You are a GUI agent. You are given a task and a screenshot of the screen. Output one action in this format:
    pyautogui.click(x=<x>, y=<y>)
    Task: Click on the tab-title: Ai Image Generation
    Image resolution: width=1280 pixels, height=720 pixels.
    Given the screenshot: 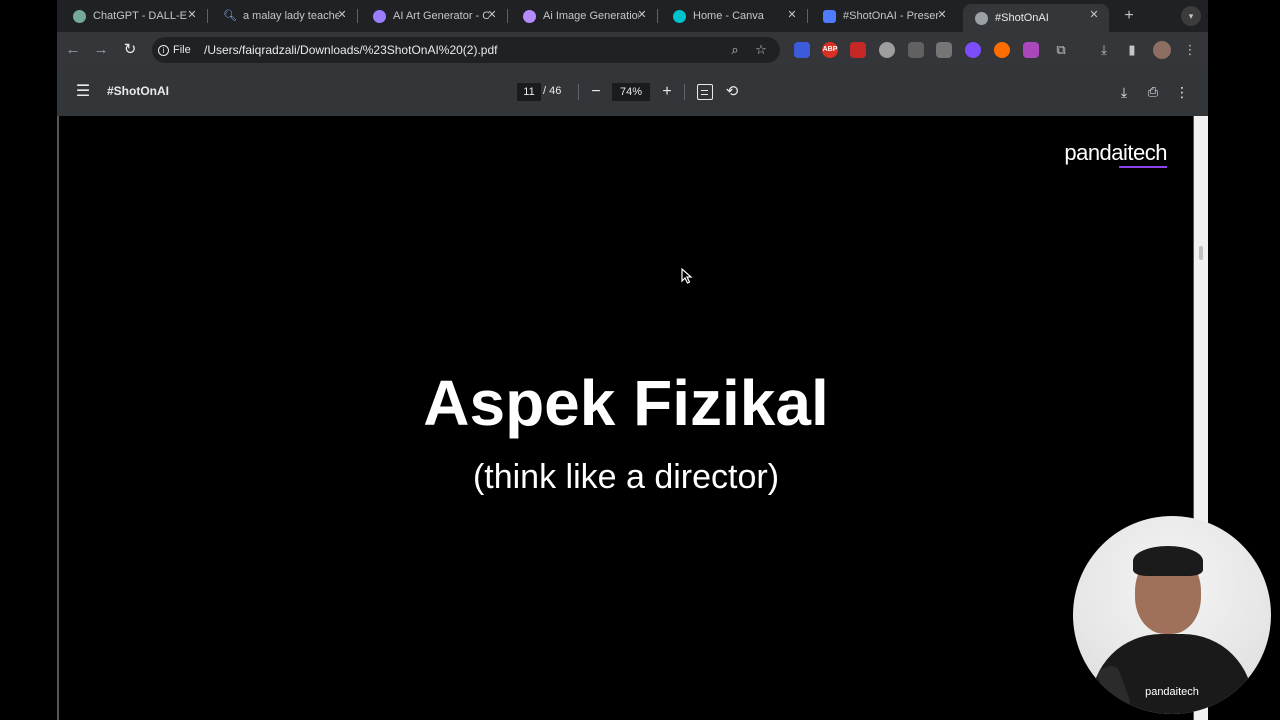 What is the action you would take?
    pyautogui.click(x=591, y=16)
    